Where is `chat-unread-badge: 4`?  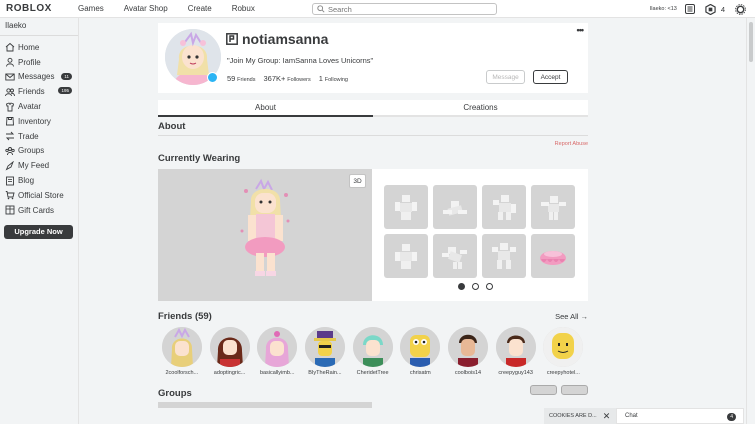 chat-unread-badge: 4 is located at coordinates (731, 417).